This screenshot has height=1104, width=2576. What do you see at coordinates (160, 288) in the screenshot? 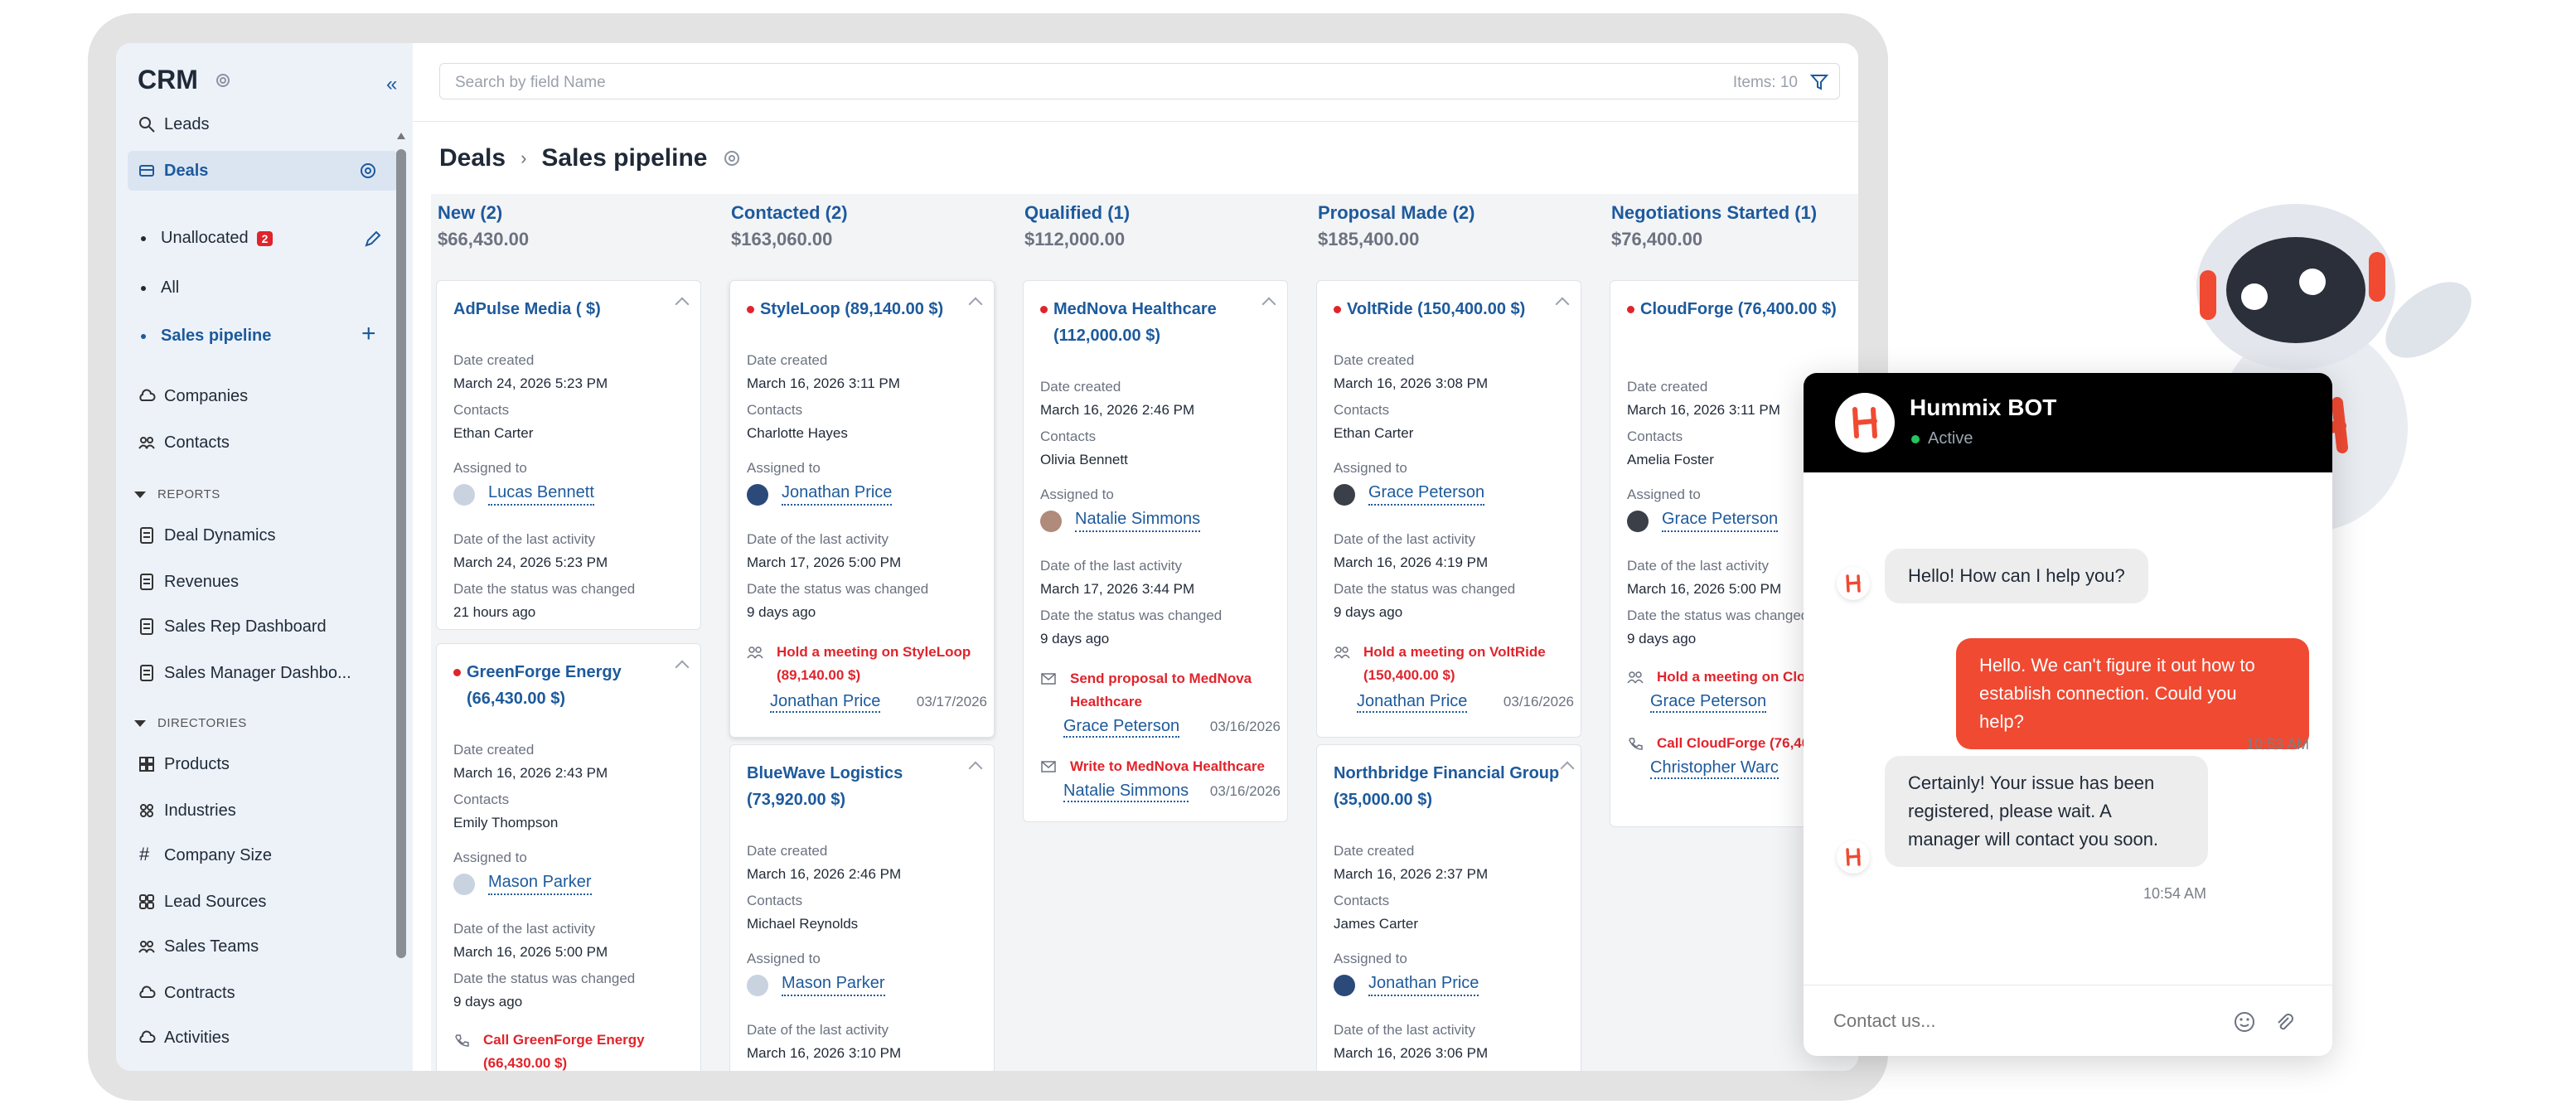
I see `sidebar-item-all: All` at bounding box center [160, 288].